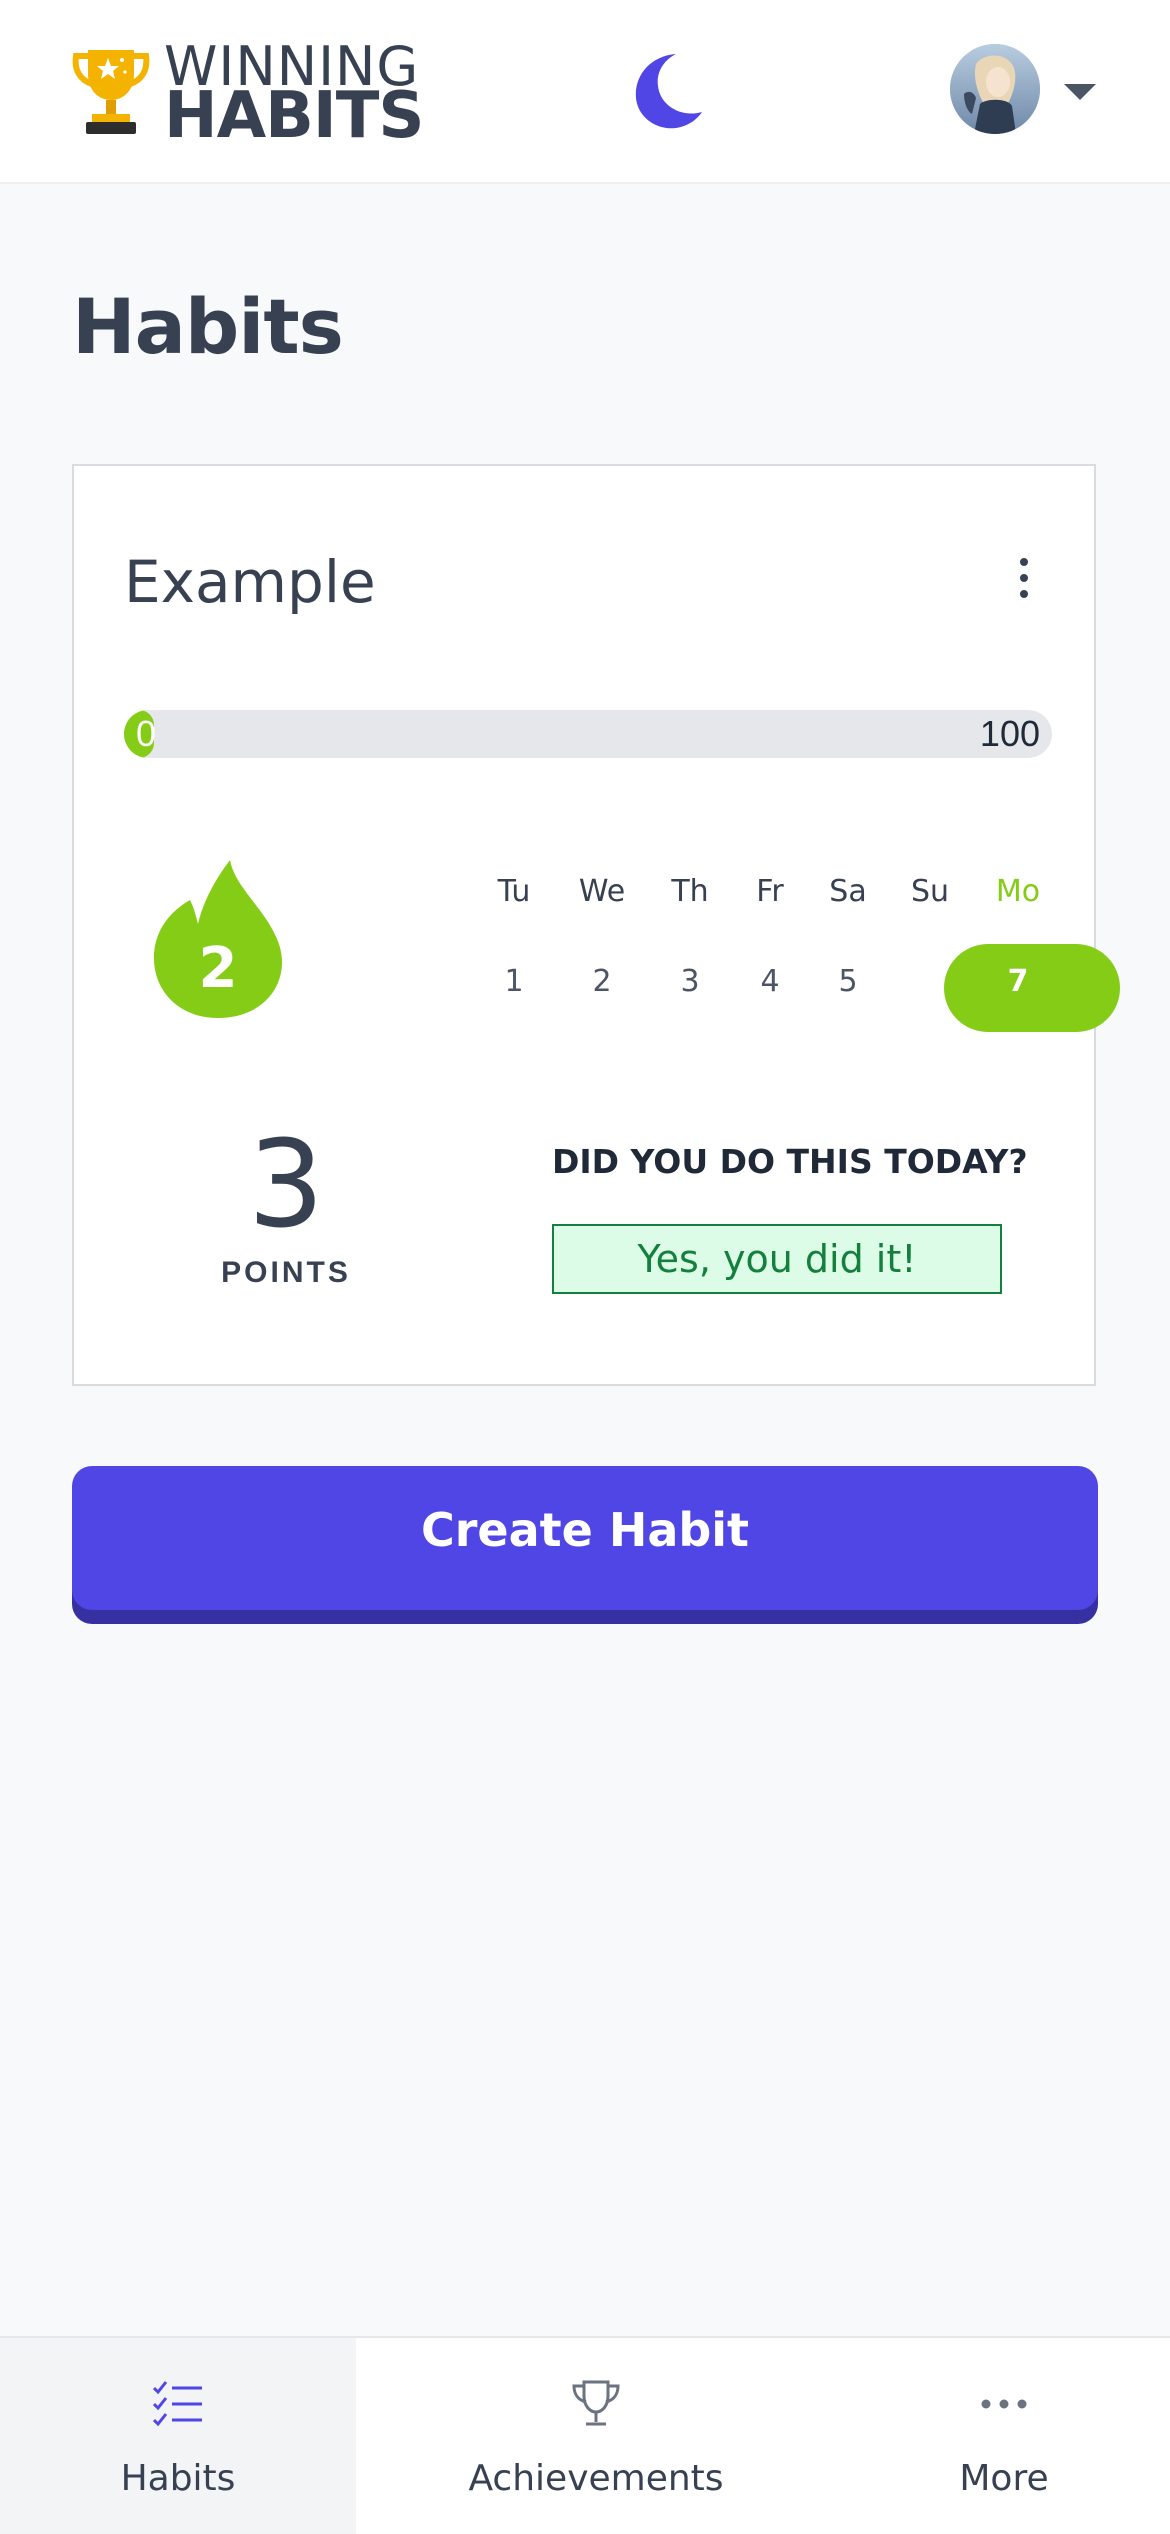 The image size is (1170, 2534). I want to click on points-label: POINTS, so click(286, 1272).